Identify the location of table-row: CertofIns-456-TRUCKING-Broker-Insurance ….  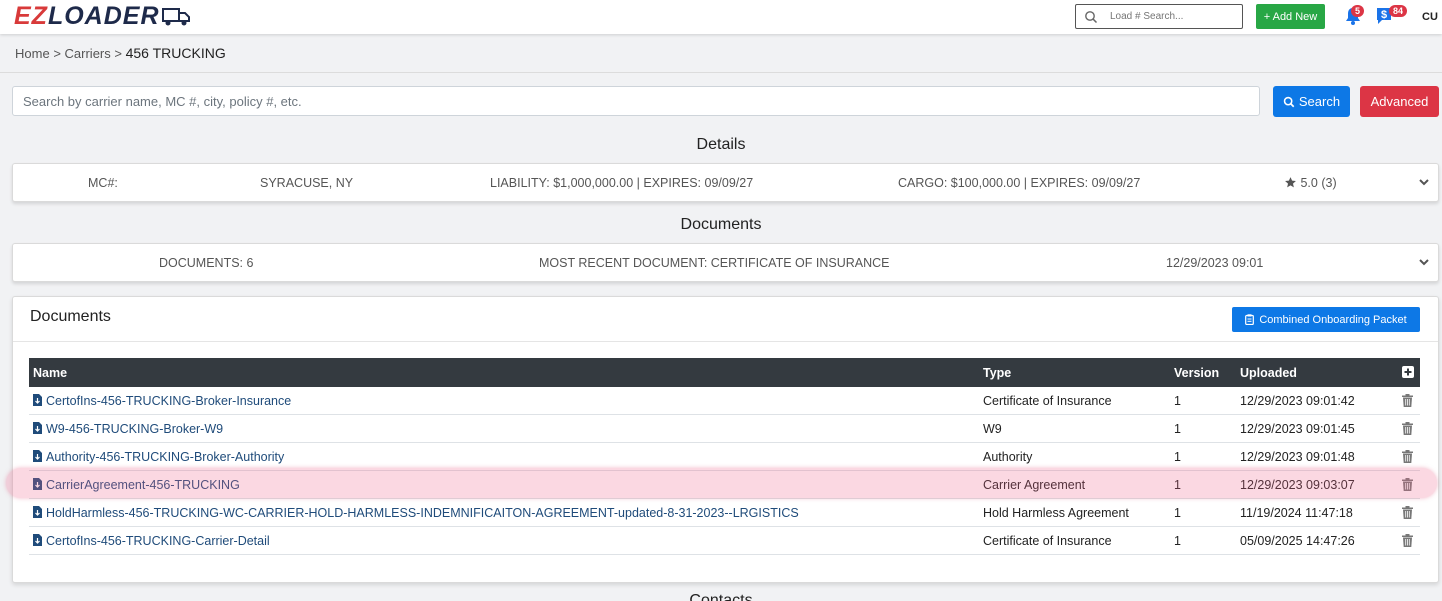
(724, 401).